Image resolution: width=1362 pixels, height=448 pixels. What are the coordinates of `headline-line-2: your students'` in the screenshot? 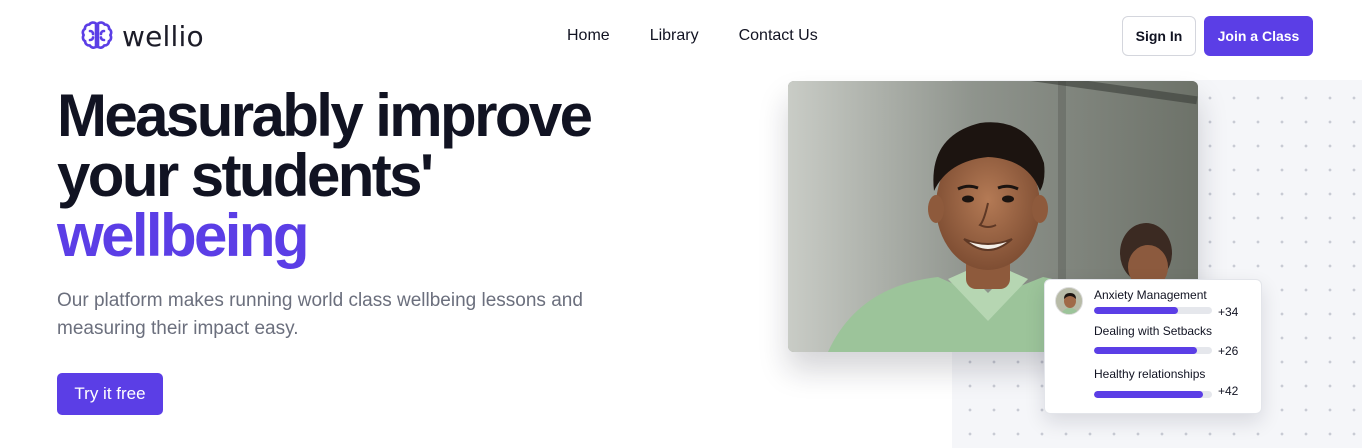 It's located at (245, 175).